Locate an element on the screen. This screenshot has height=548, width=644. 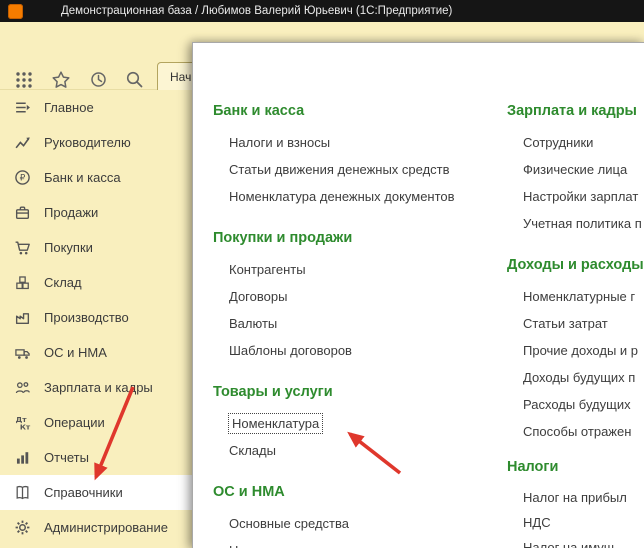
menu-section: Товары и услуги Номенклатура Склады is located at coordinates (355, 423).